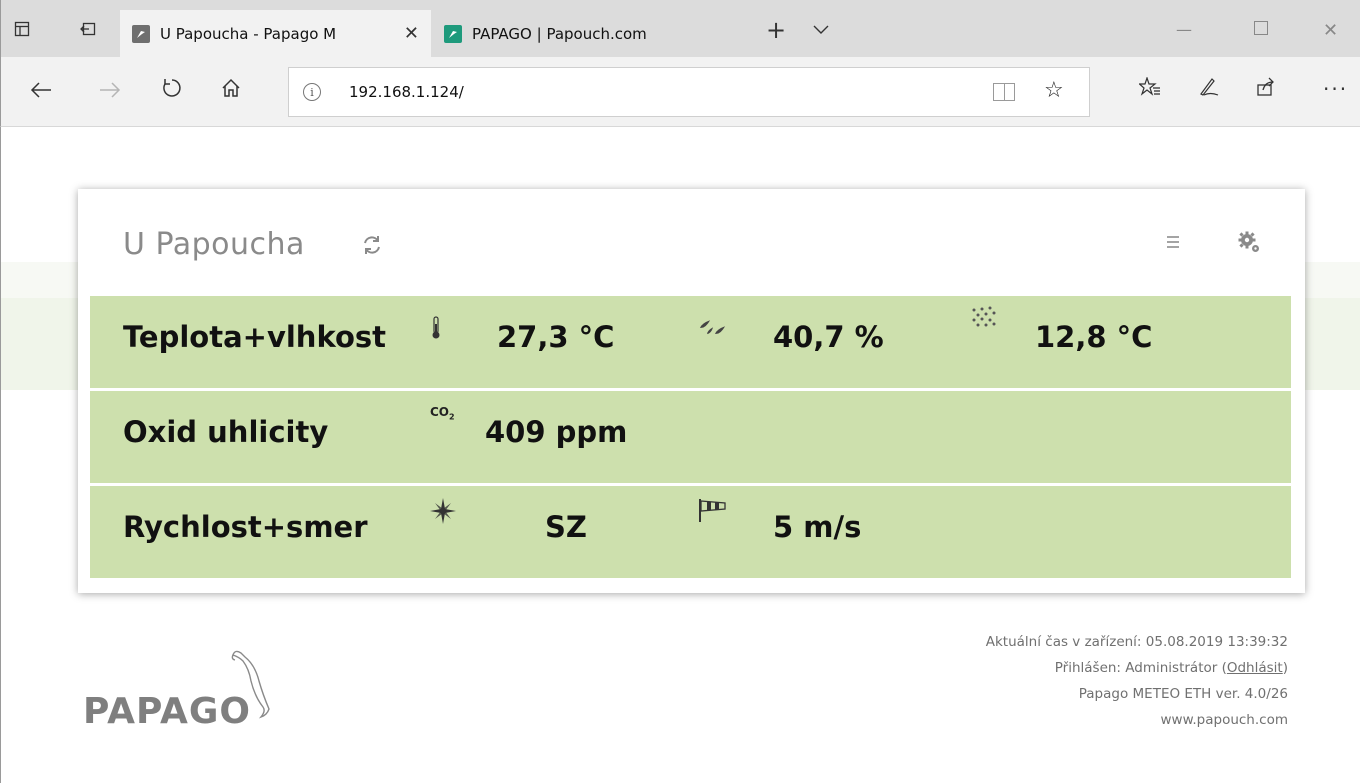 This screenshot has width=1360, height=783. Describe the element at coordinates (110, 91) in the screenshot. I see `forward-icon` at that location.